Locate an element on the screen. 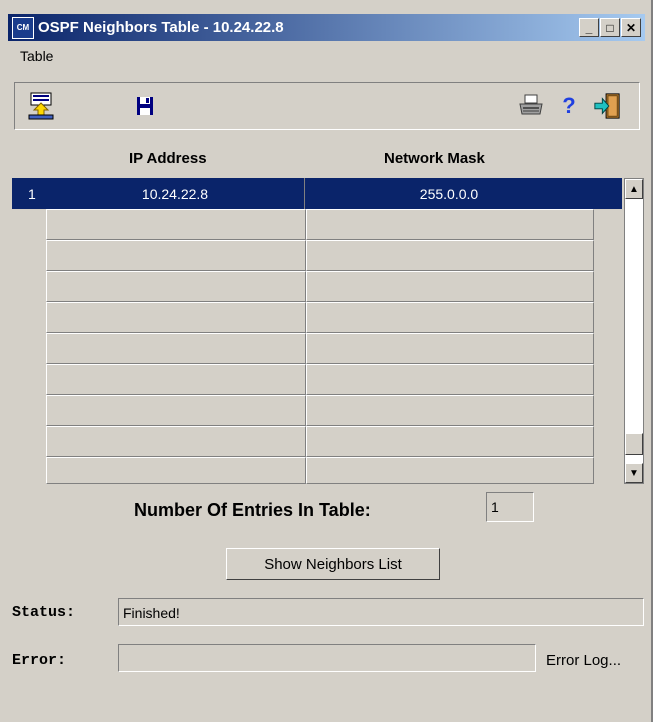 The height and width of the screenshot is (722, 653). menu-table: Table is located at coordinates (36, 56).